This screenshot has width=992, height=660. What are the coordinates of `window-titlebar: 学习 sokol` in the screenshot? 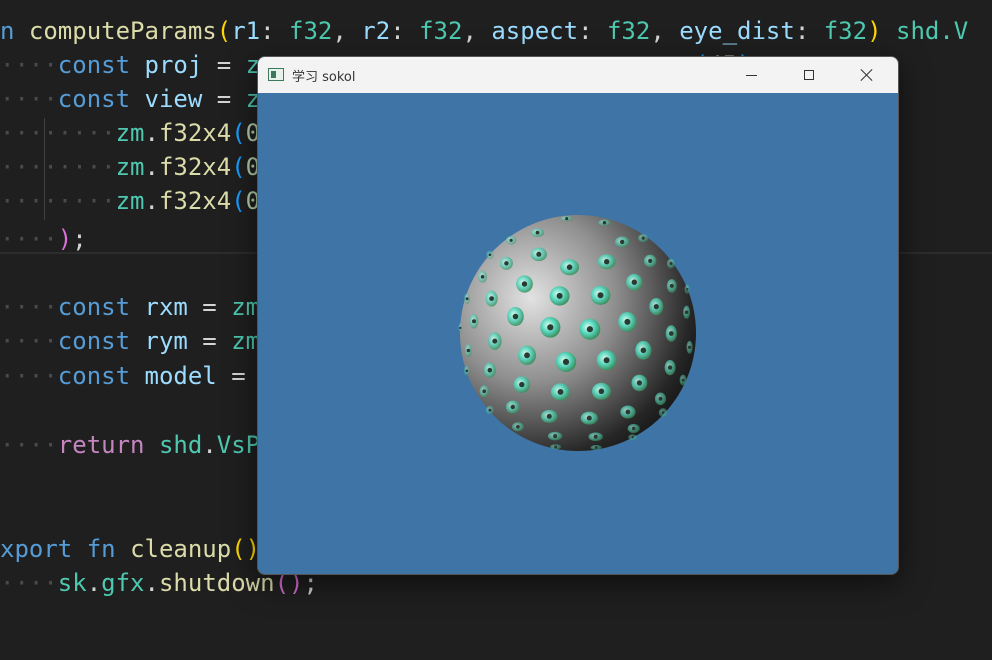 It's located at (578, 75).